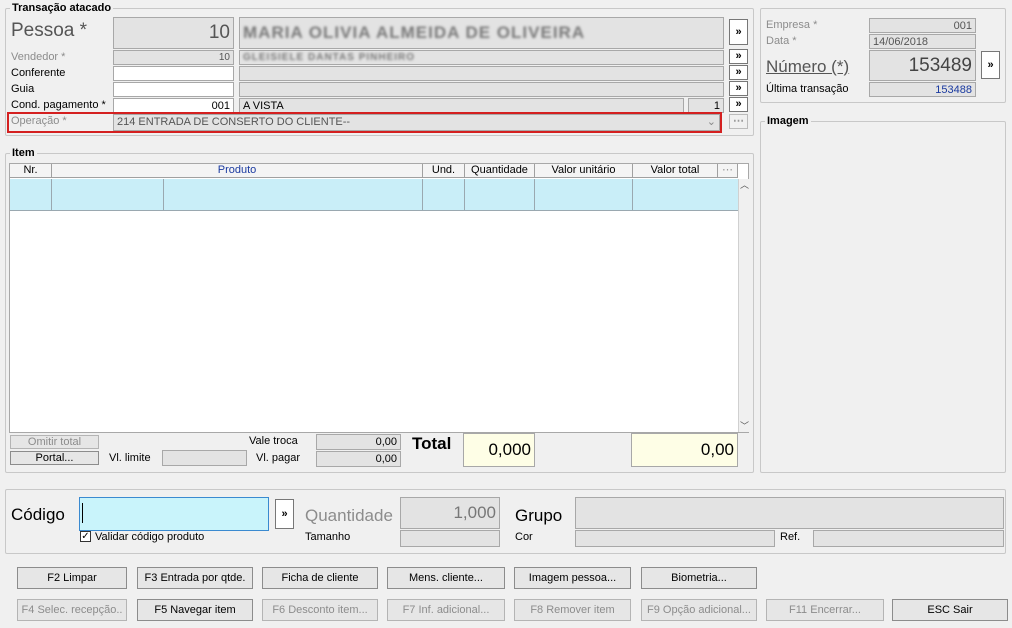  I want to click on omitir-total-button: Omitir total, so click(54, 442).